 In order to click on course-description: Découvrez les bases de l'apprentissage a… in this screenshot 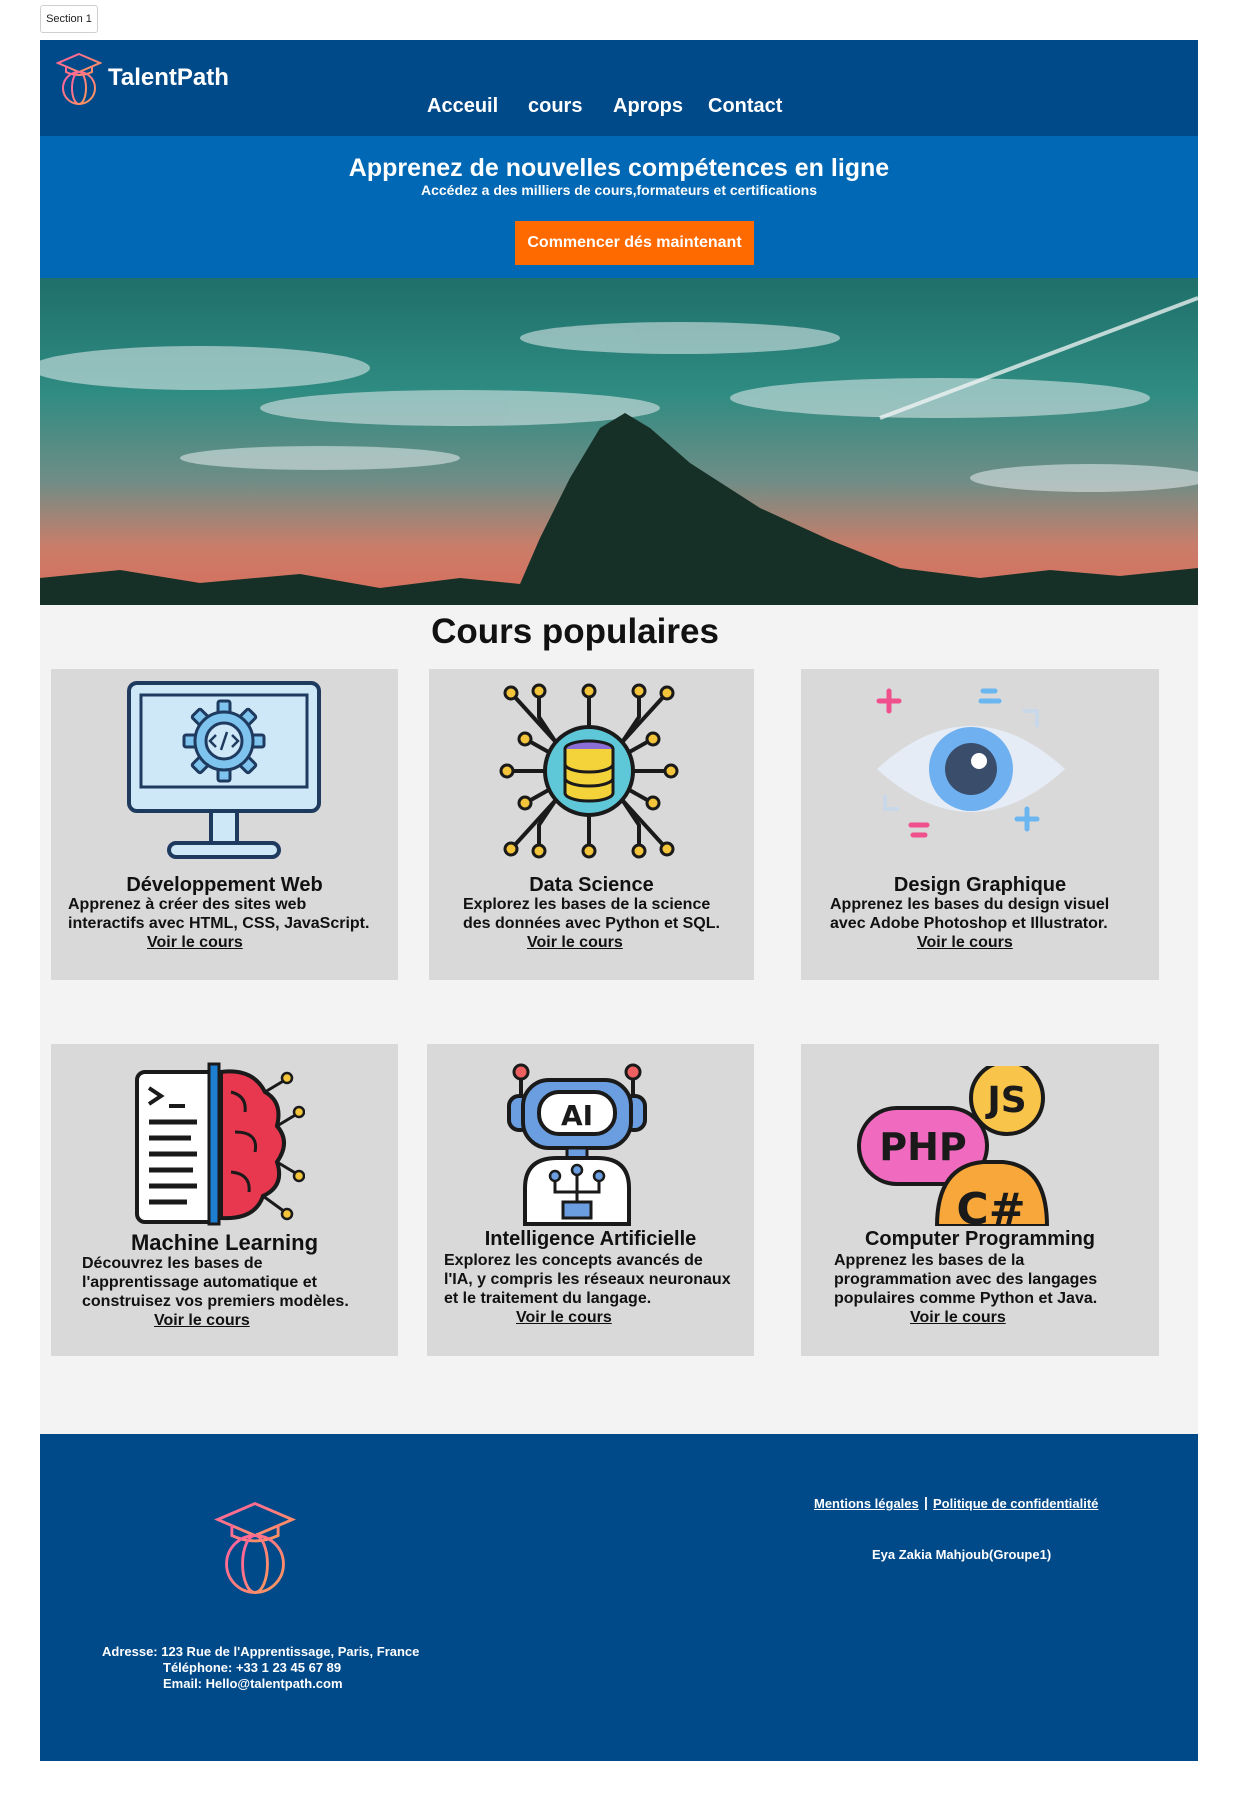, I will do `click(215, 1282)`.